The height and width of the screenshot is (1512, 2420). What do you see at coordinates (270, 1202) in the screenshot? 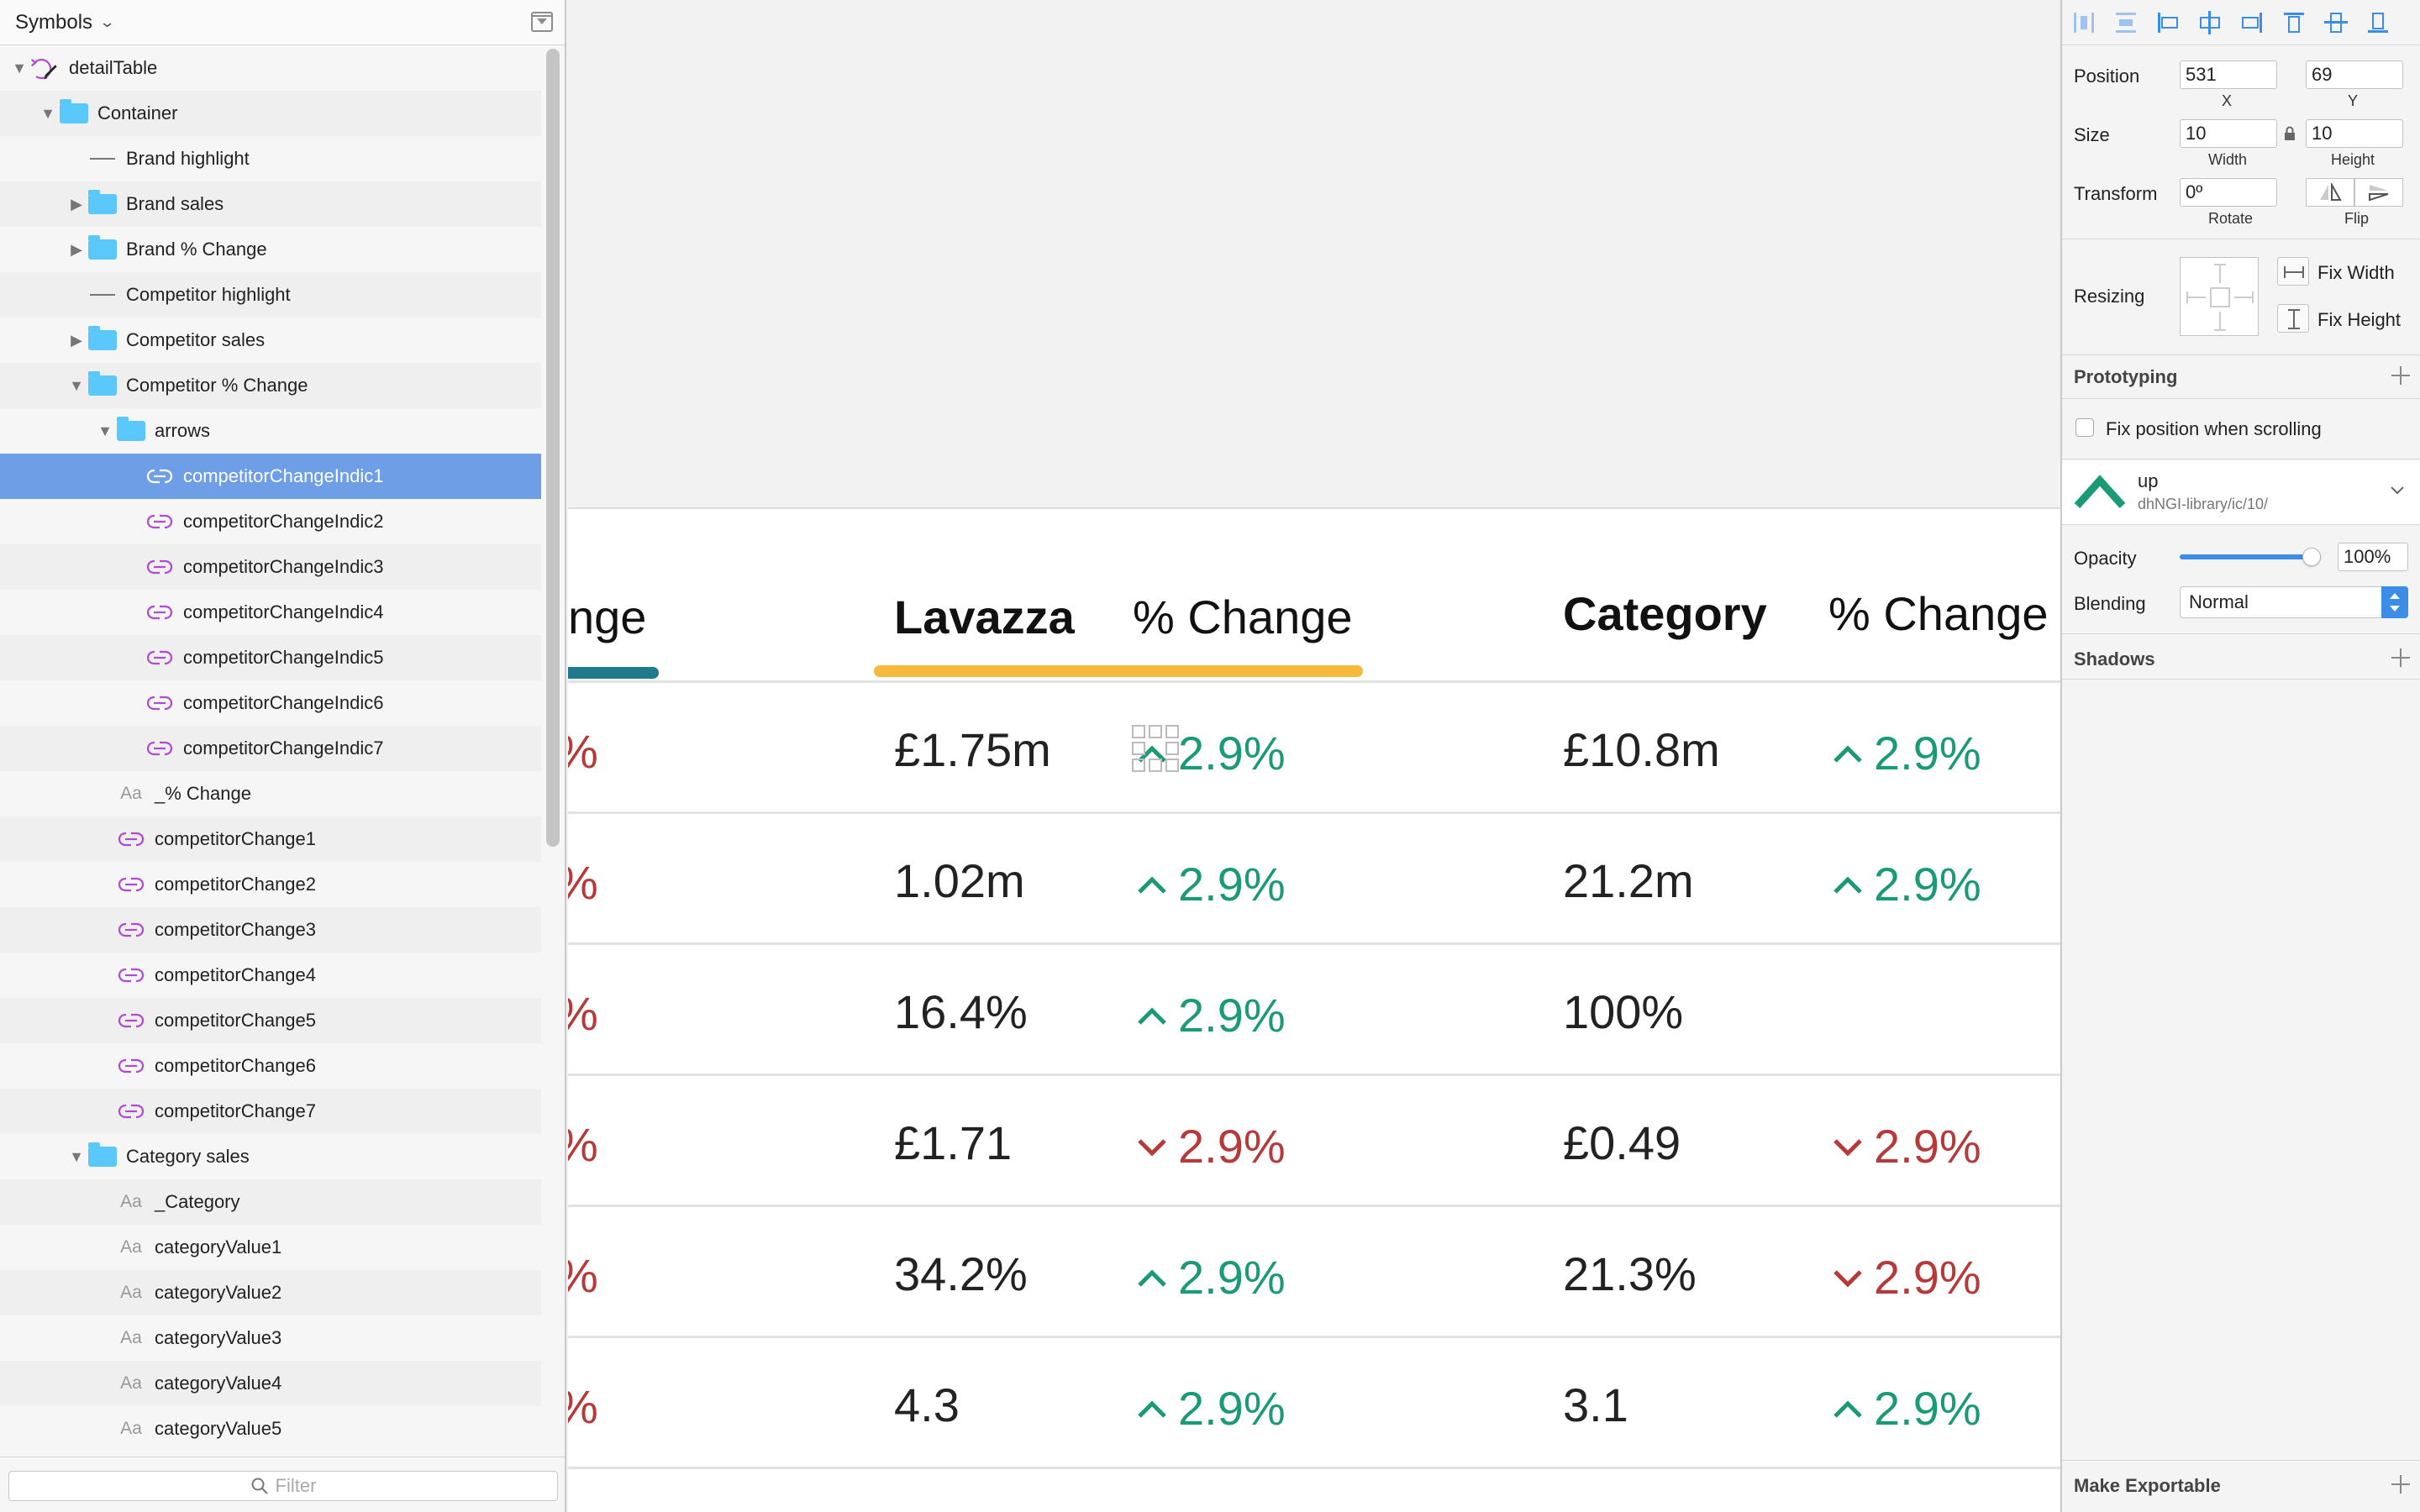
I see `layer-row: ▶Aa_Category` at bounding box center [270, 1202].